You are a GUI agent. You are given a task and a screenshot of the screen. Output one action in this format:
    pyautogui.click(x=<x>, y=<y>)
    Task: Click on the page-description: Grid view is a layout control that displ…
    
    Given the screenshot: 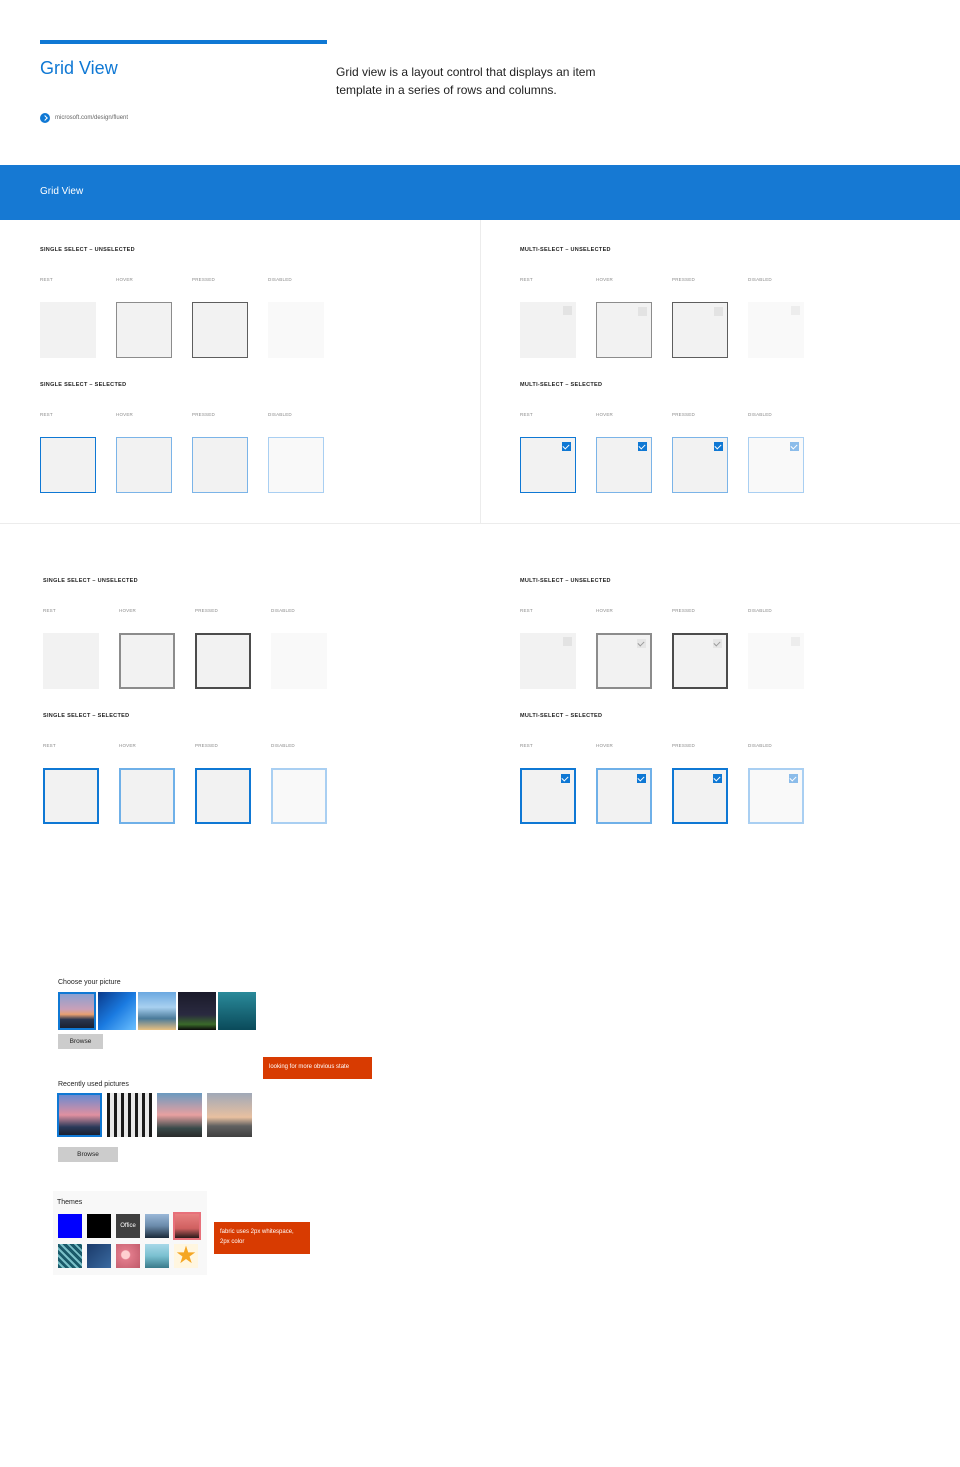 What is the action you would take?
    pyautogui.click(x=466, y=81)
    